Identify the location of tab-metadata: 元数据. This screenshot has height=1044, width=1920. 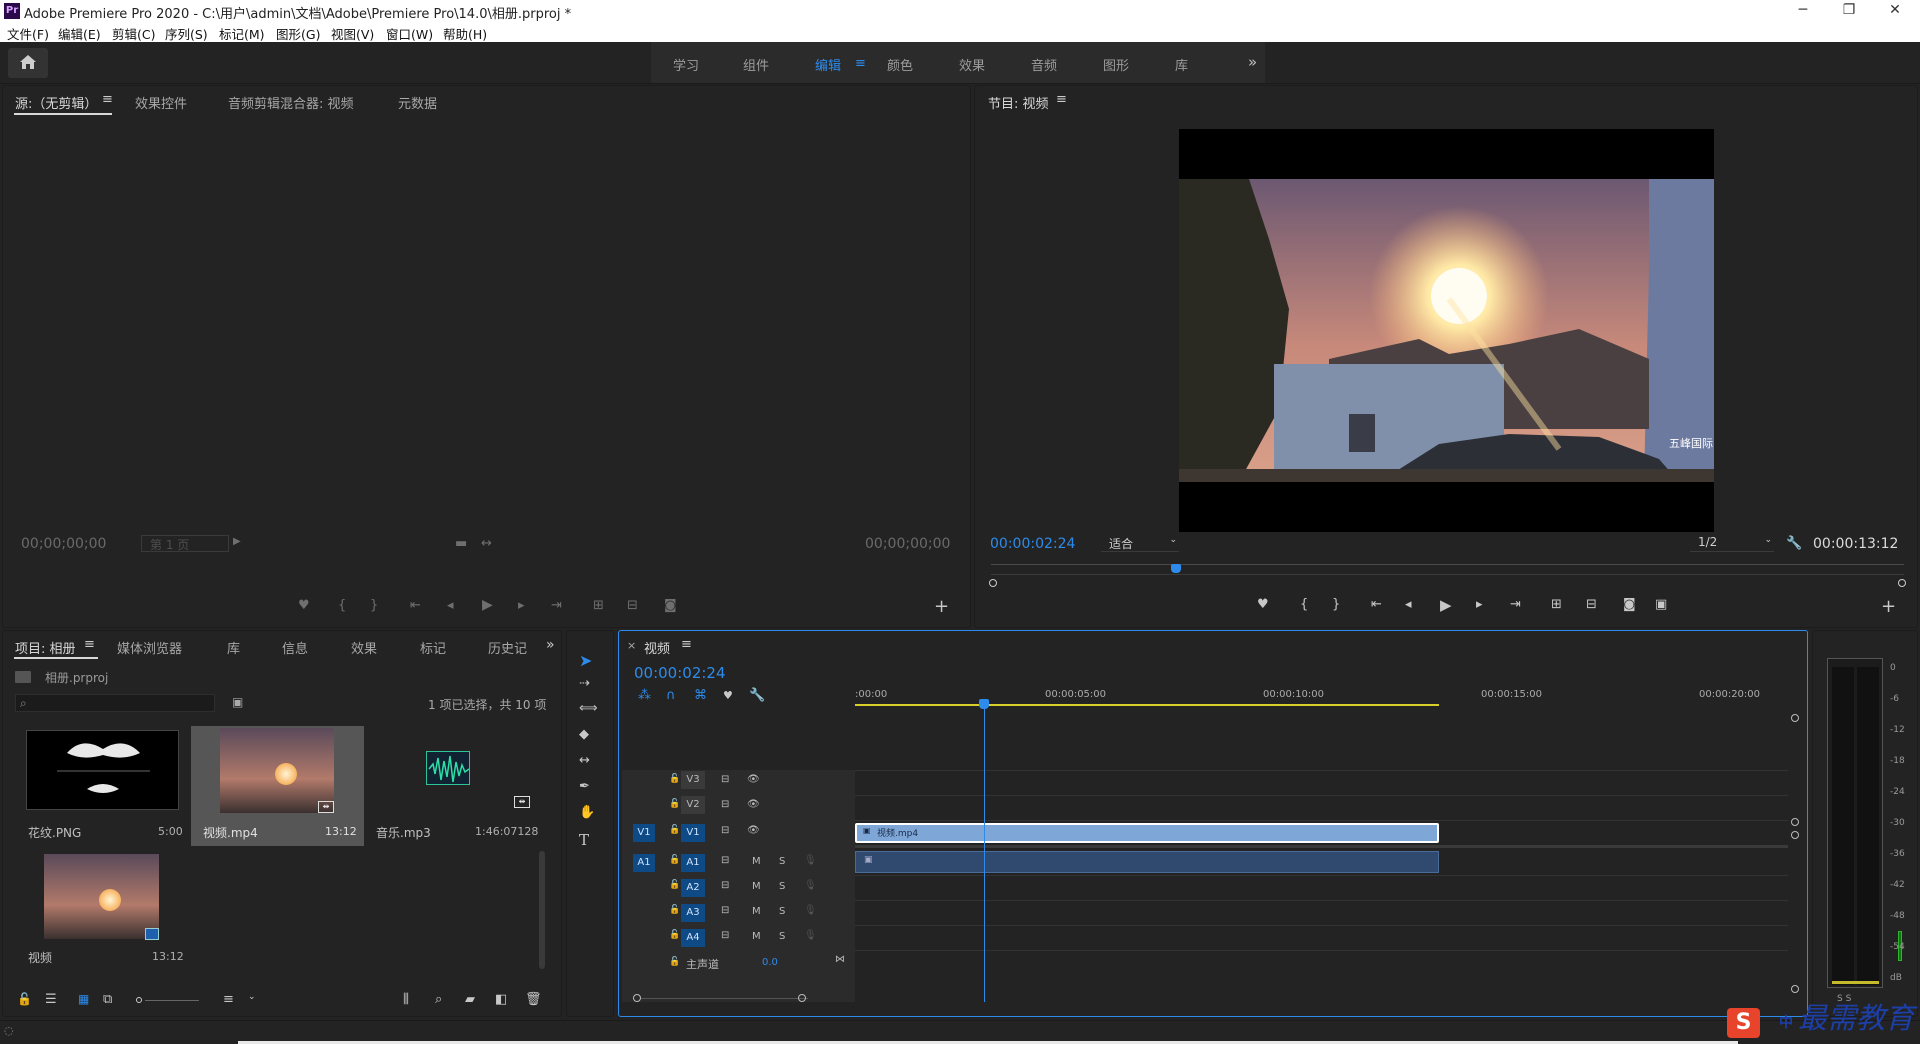
(417, 102).